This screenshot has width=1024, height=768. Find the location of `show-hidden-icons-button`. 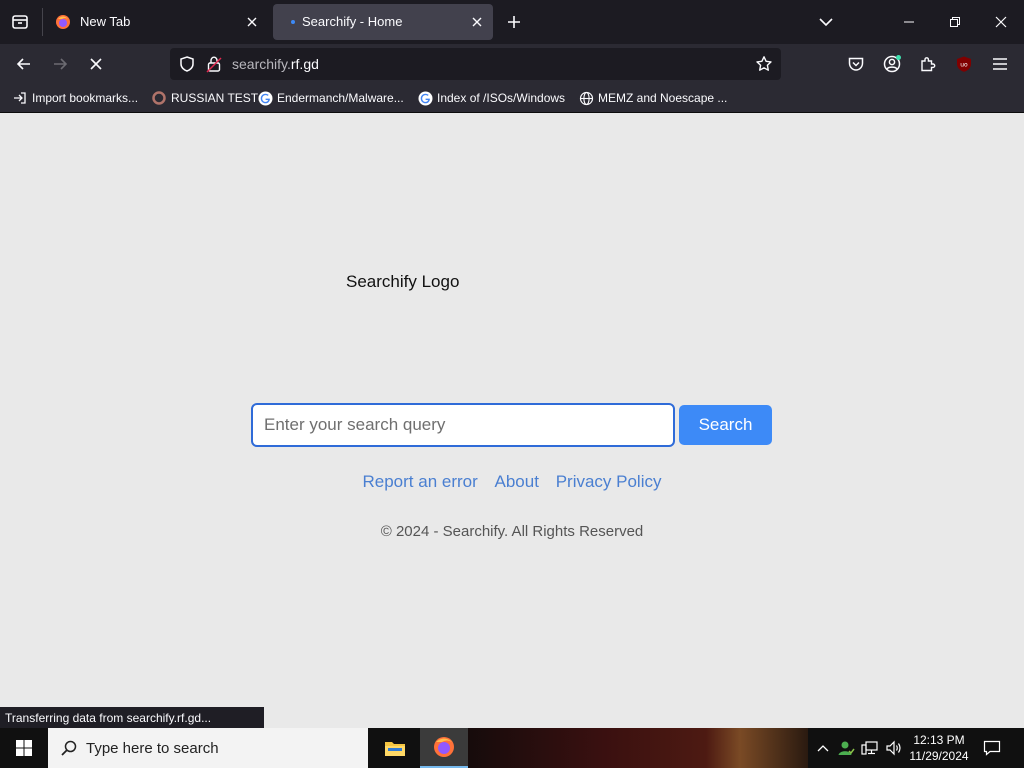

show-hidden-icons-button is located at coordinates (823, 748).